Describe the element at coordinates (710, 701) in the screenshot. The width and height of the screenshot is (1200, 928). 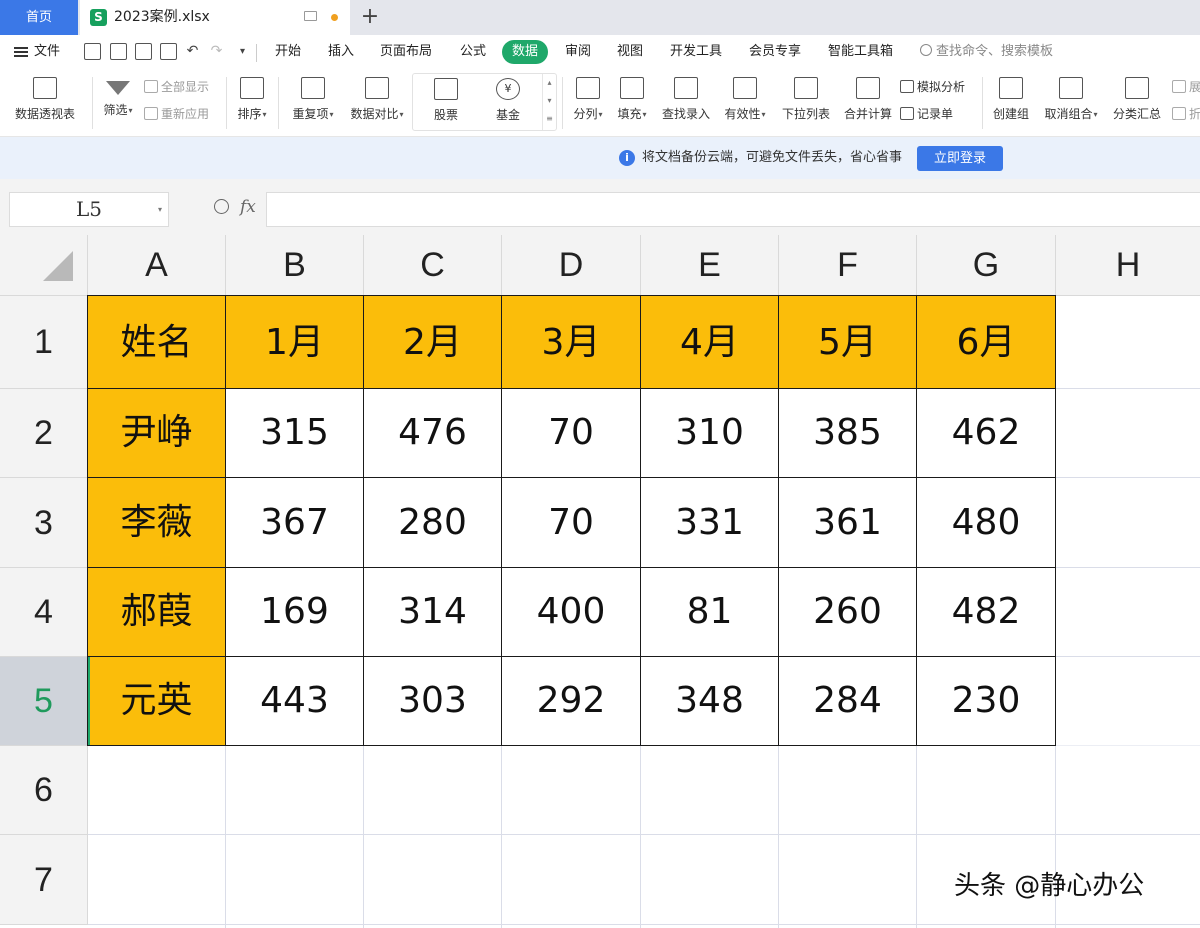
I see `cell-e5: 348` at that location.